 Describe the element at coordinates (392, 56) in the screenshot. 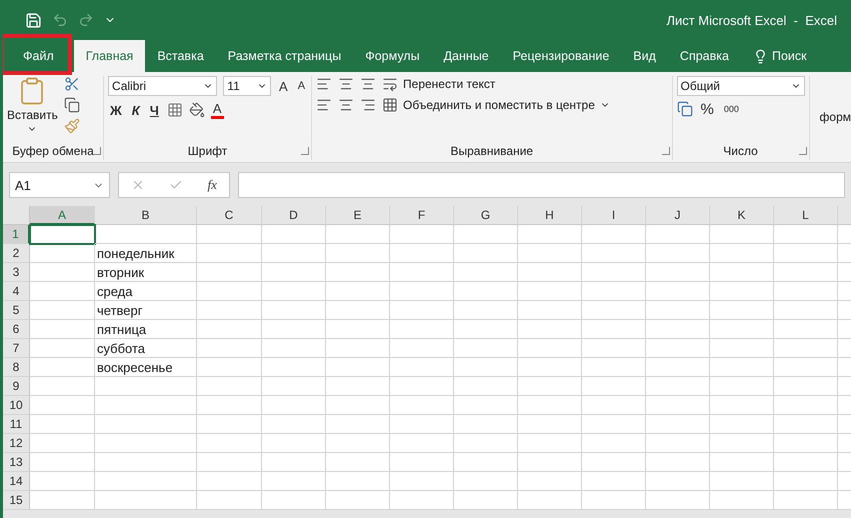

I see `ribbon-tab: Формулы` at that location.